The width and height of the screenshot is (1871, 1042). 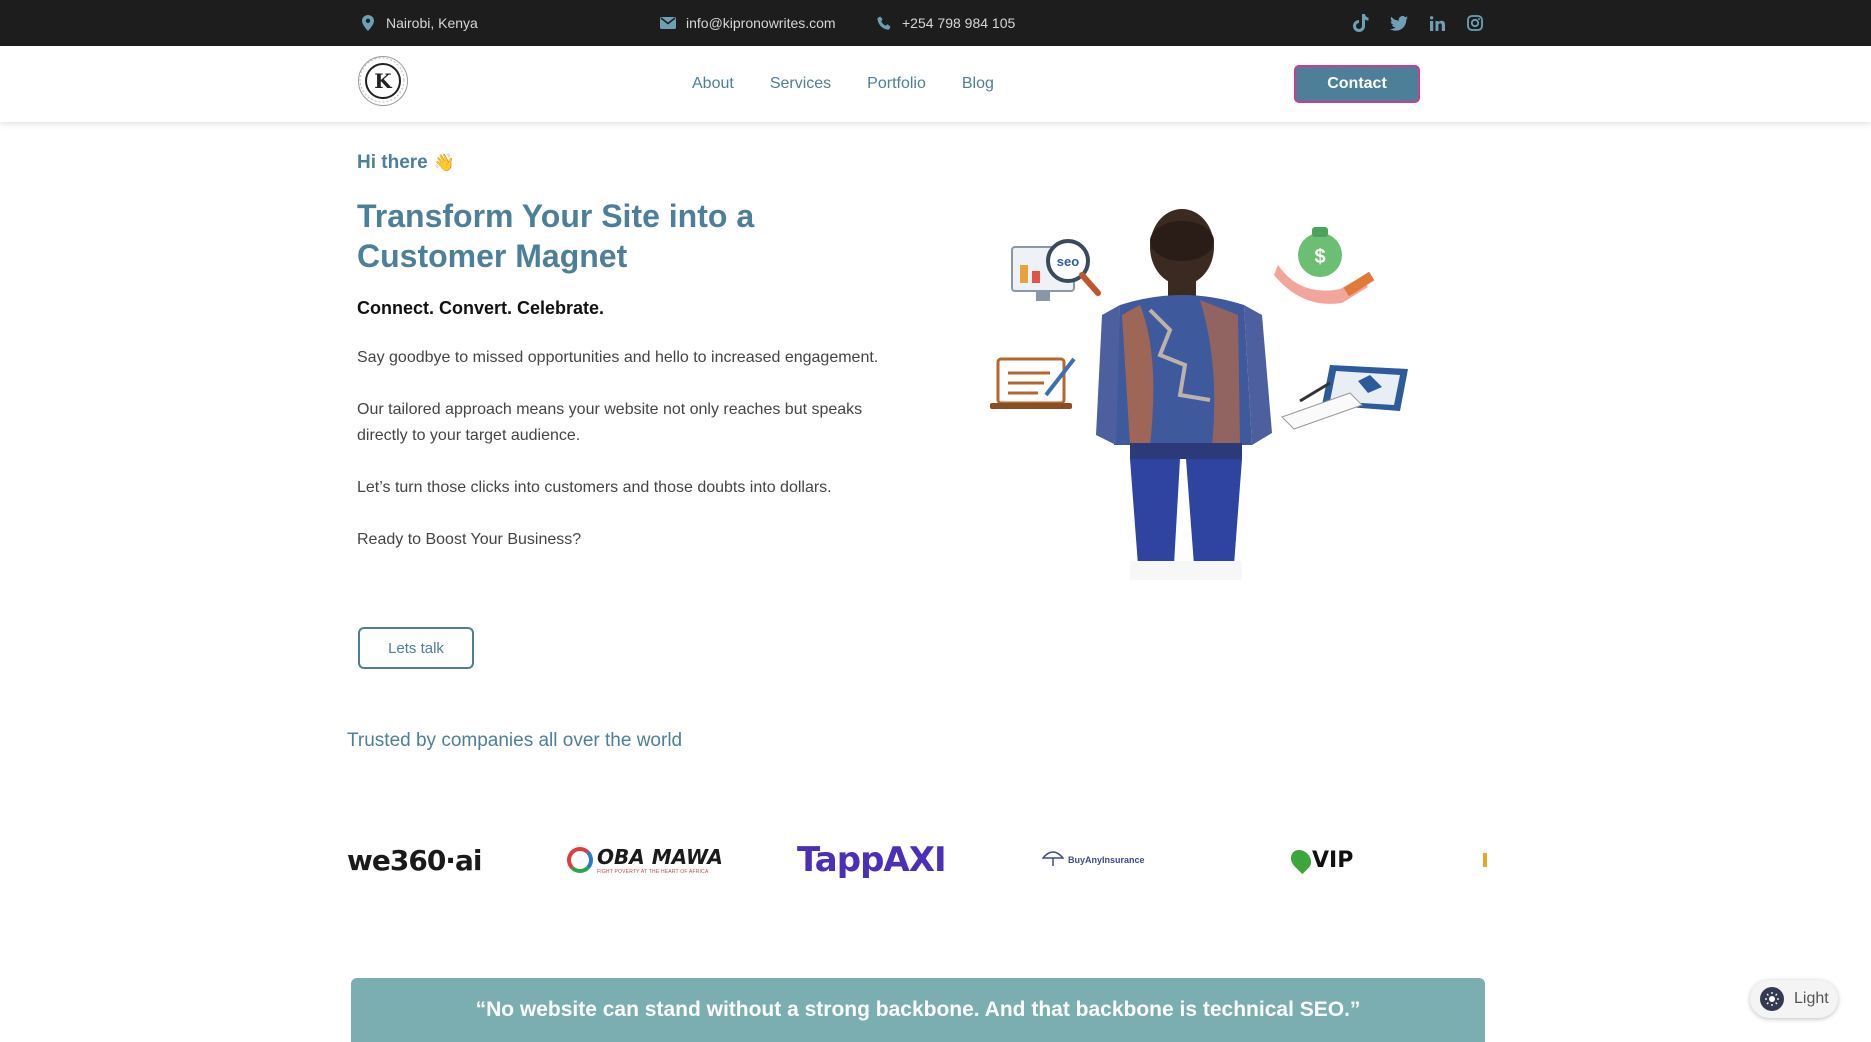 What do you see at coordinates (1053, 860) in the screenshot?
I see `umbrella-icon` at bounding box center [1053, 860].